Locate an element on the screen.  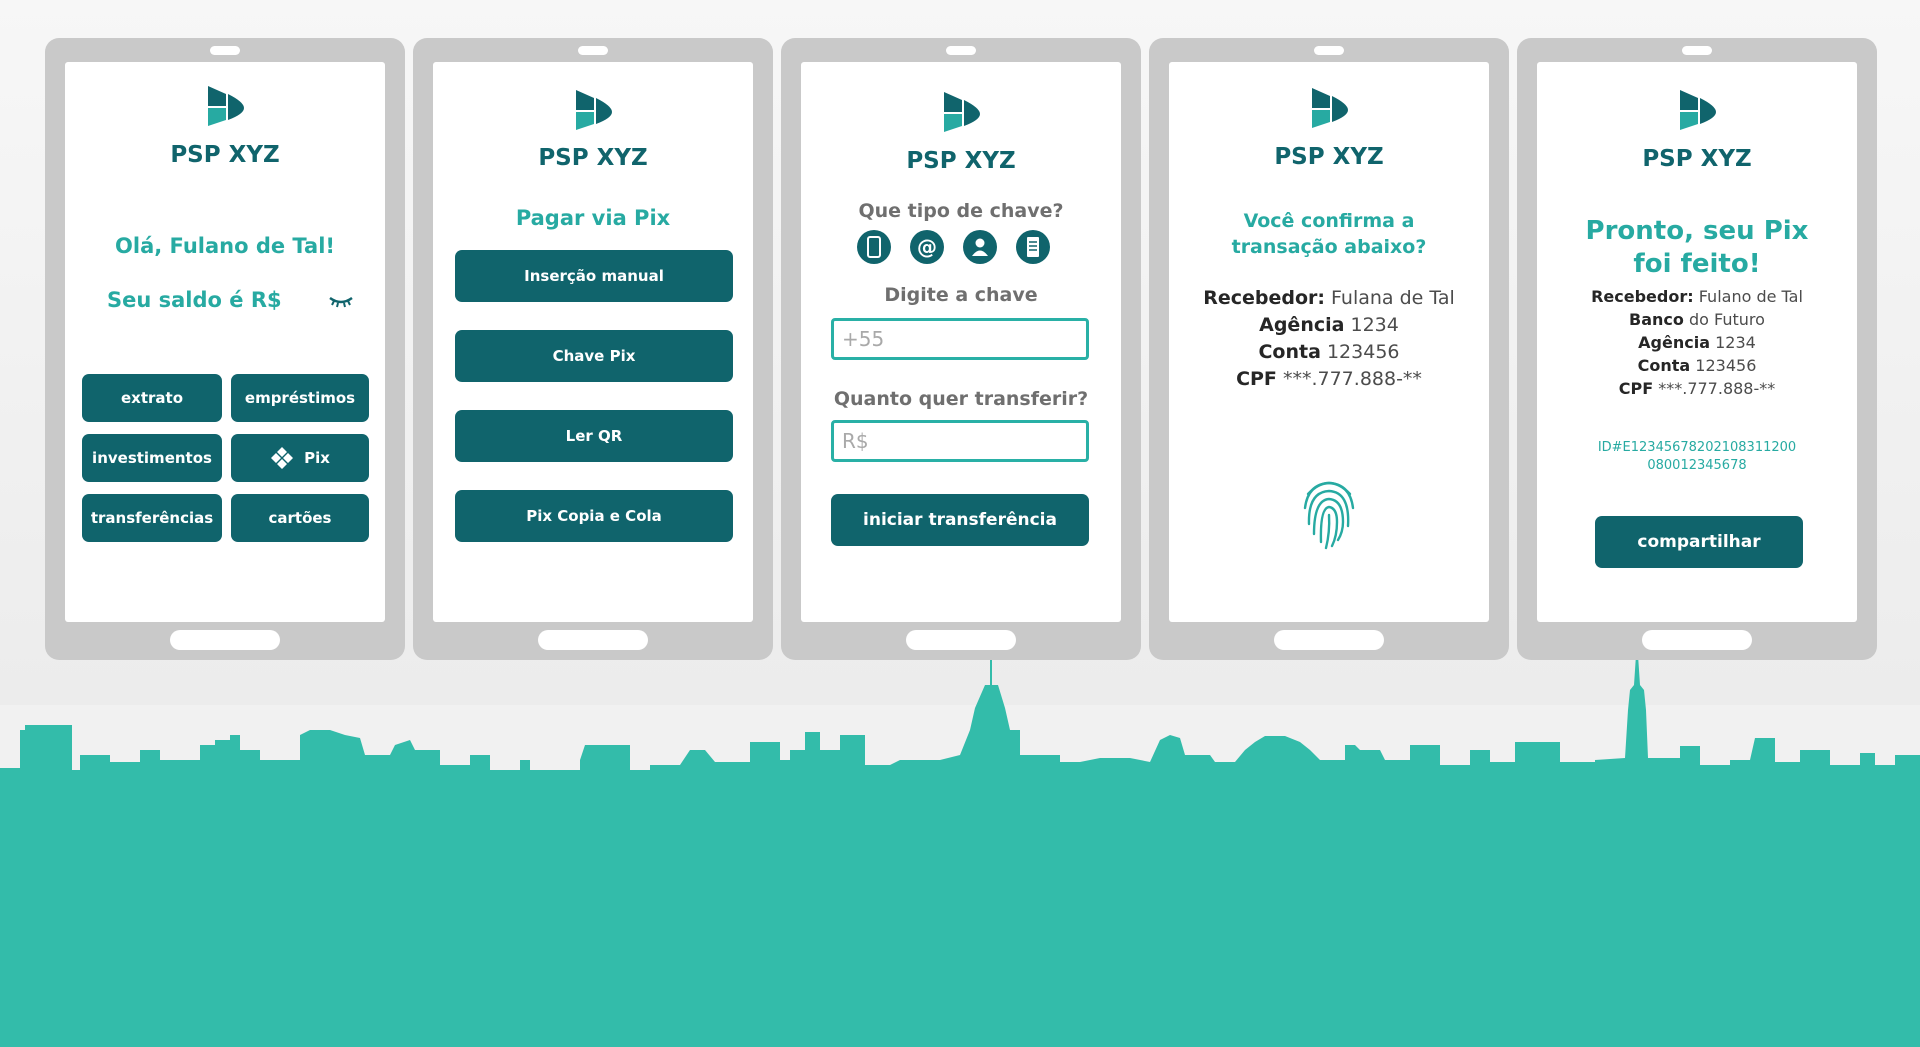
document-icon is located at coordinates (1033, 247).